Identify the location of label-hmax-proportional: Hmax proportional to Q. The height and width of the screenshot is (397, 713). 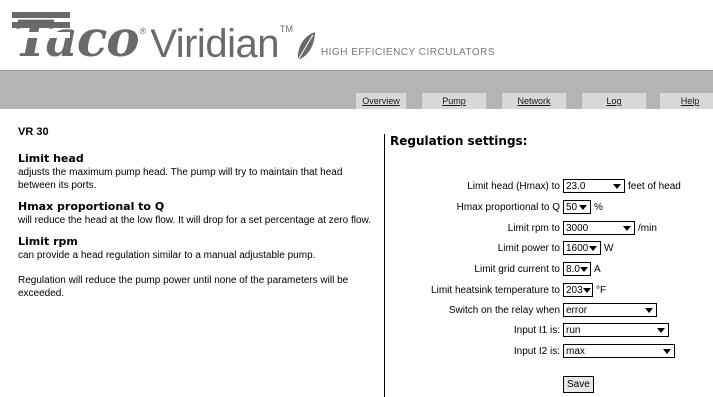
(508, 207).